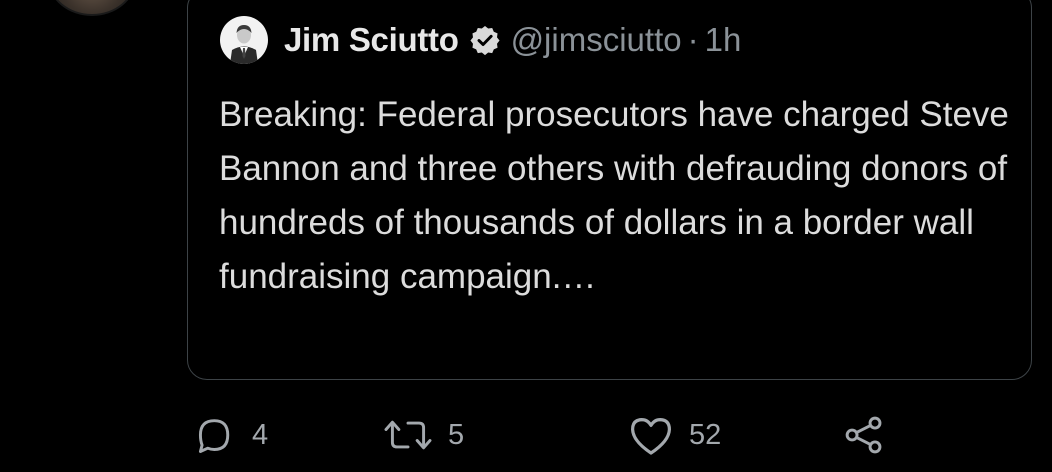 The height and width of the screenshot is (472, 1052). What do you see at coordinates (526, 435) in the screenshot?
I see `tweet-action-bar: 4 5 52` at bounding box center [526, 435].